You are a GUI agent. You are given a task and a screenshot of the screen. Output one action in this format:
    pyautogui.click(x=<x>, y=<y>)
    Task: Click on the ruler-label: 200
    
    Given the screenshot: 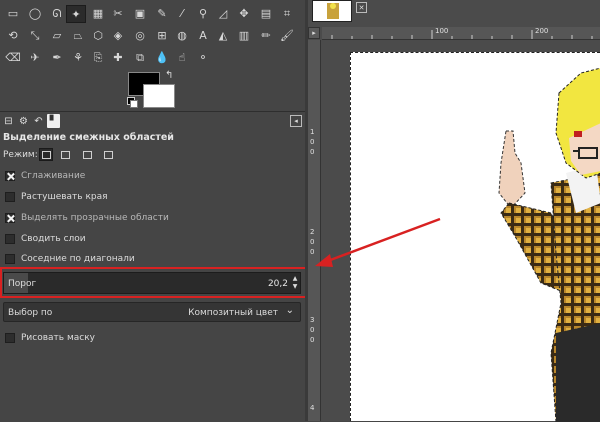 What is the action you would take?
    pyautogui.click(x=542, y=31)
    